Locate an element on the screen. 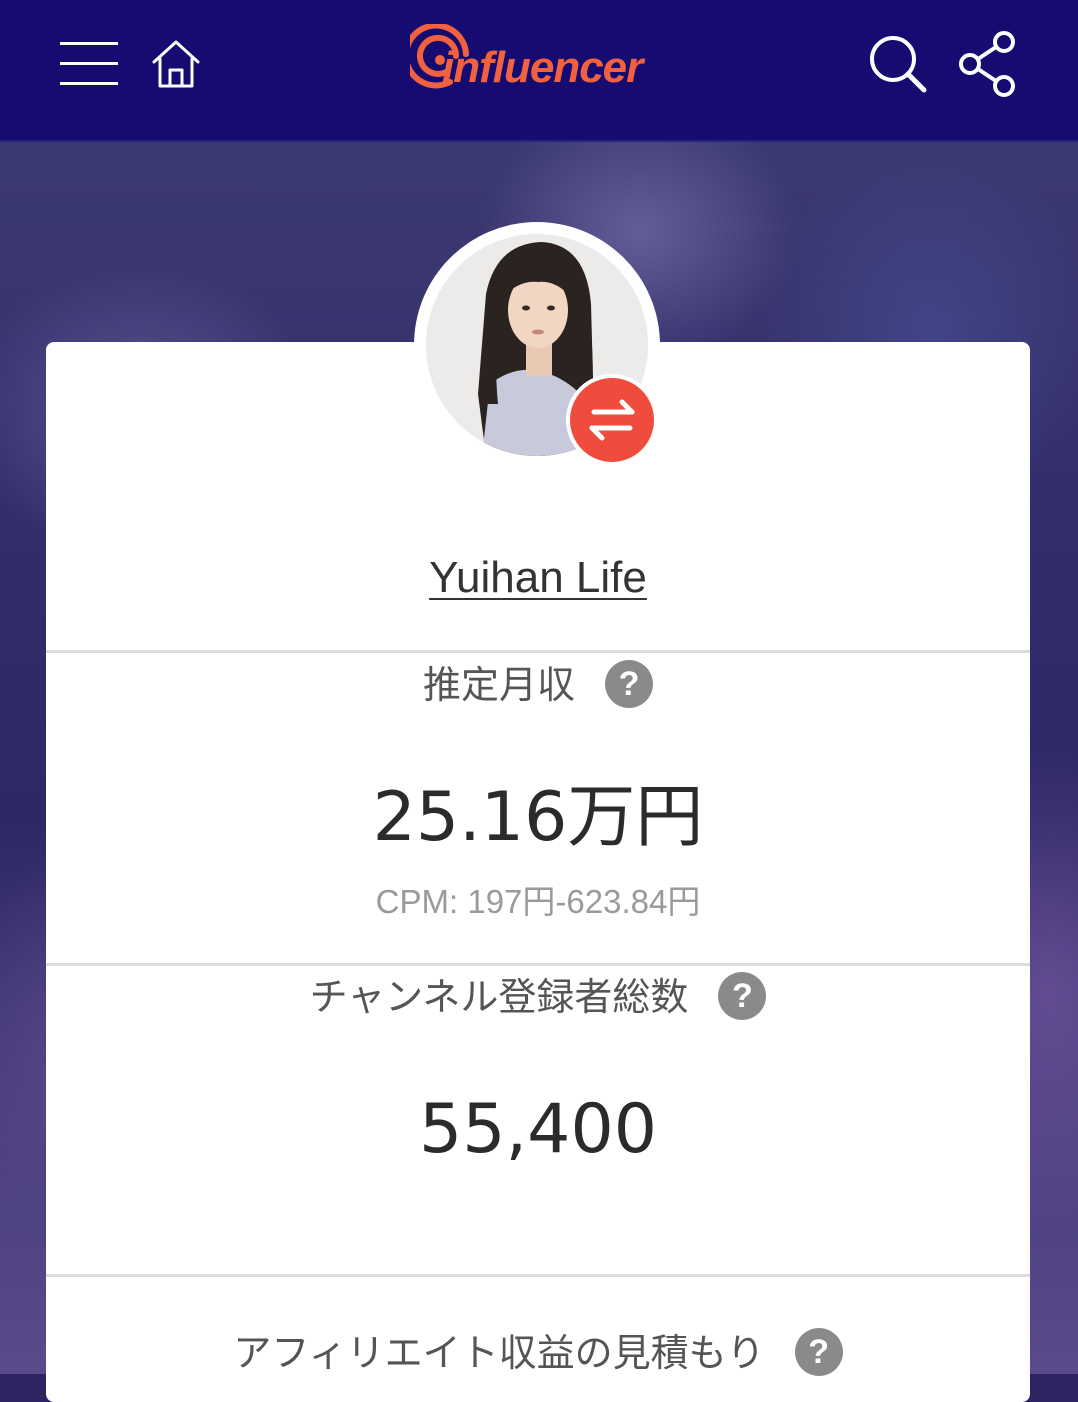 This screenshot has width=1078, height=1402. top-nav-bar: influencer is located at coordinates (539, 71).